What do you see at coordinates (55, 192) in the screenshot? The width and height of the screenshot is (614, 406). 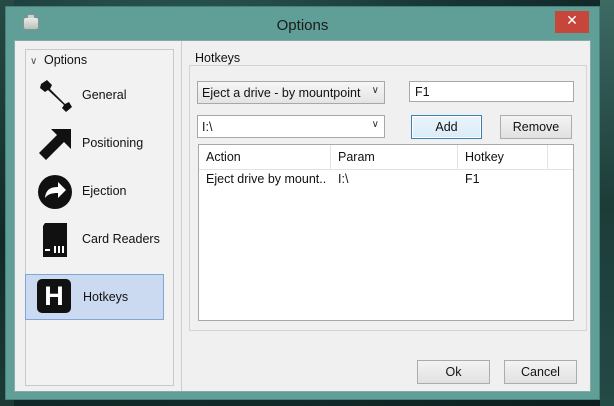 I see `eject-arrow-icon` at bounding box center [55, 192].